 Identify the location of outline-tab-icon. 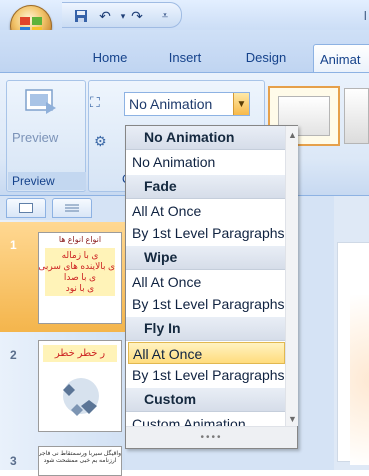
(72, 208).